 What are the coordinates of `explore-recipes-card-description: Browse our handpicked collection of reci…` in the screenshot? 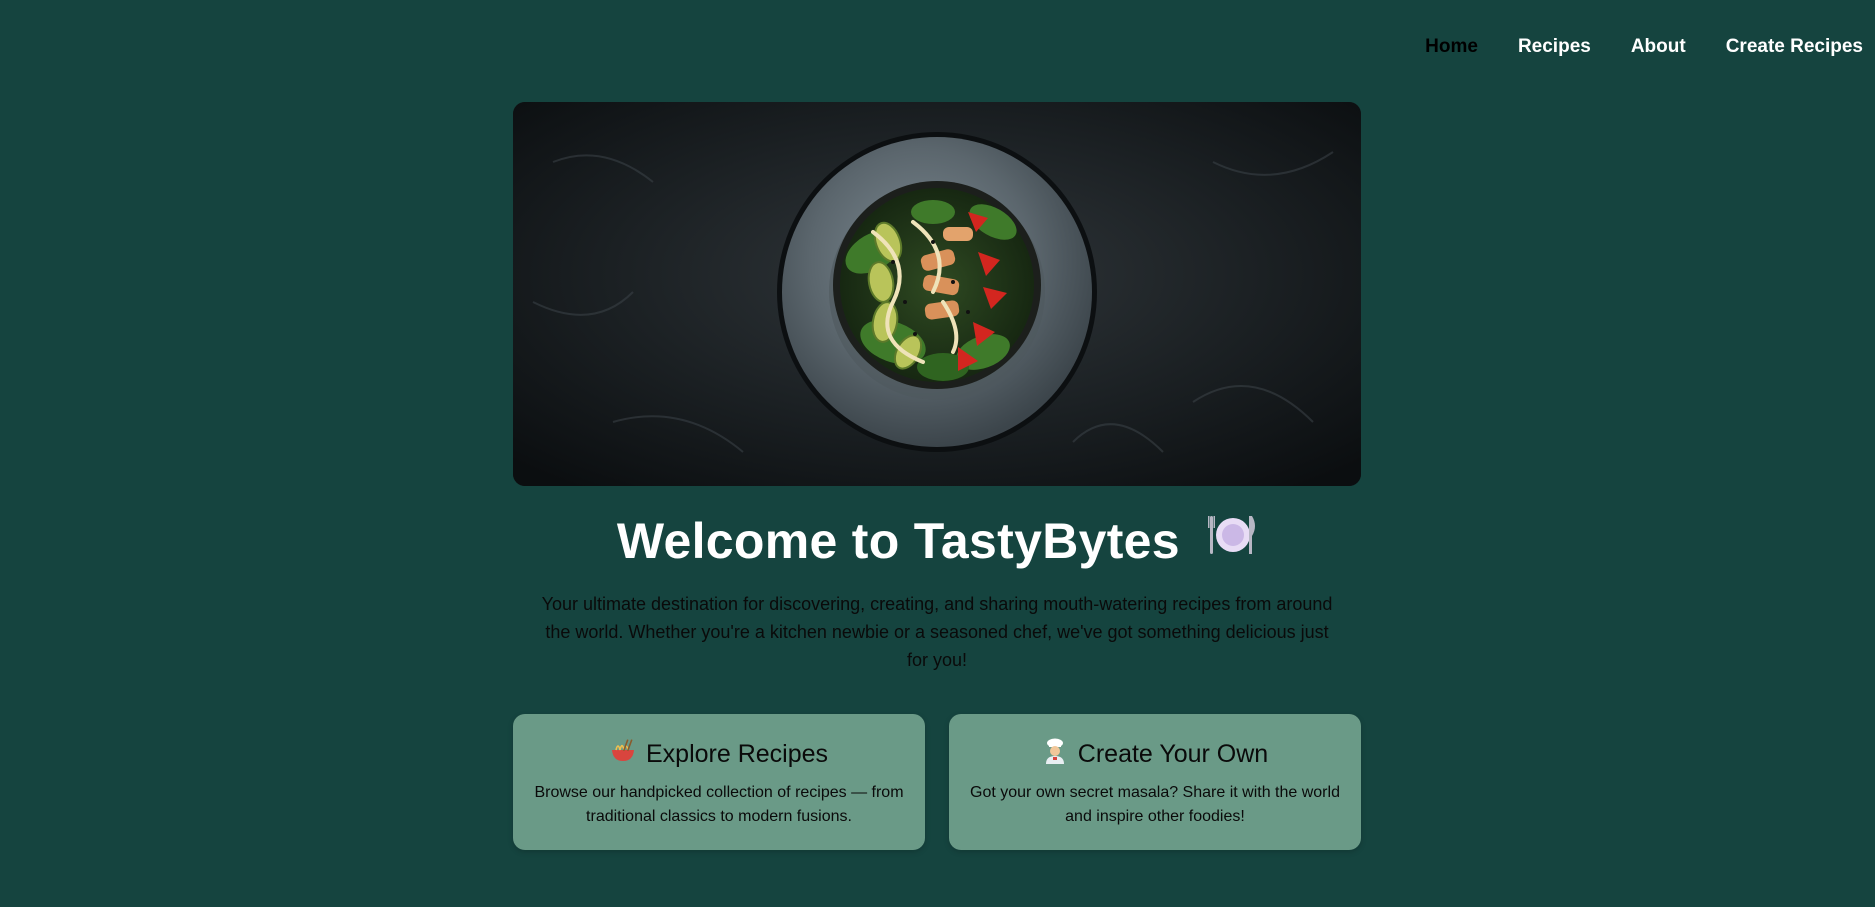 It's located at (719, 804).